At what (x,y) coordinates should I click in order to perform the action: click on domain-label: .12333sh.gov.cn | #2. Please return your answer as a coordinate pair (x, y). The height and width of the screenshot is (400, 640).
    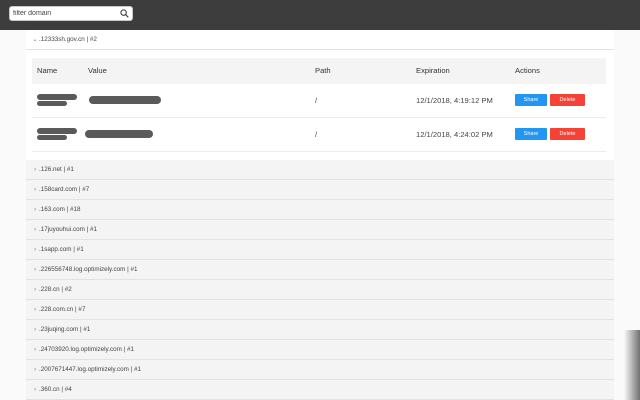
    Looking at the image, I should click on (68, 39).